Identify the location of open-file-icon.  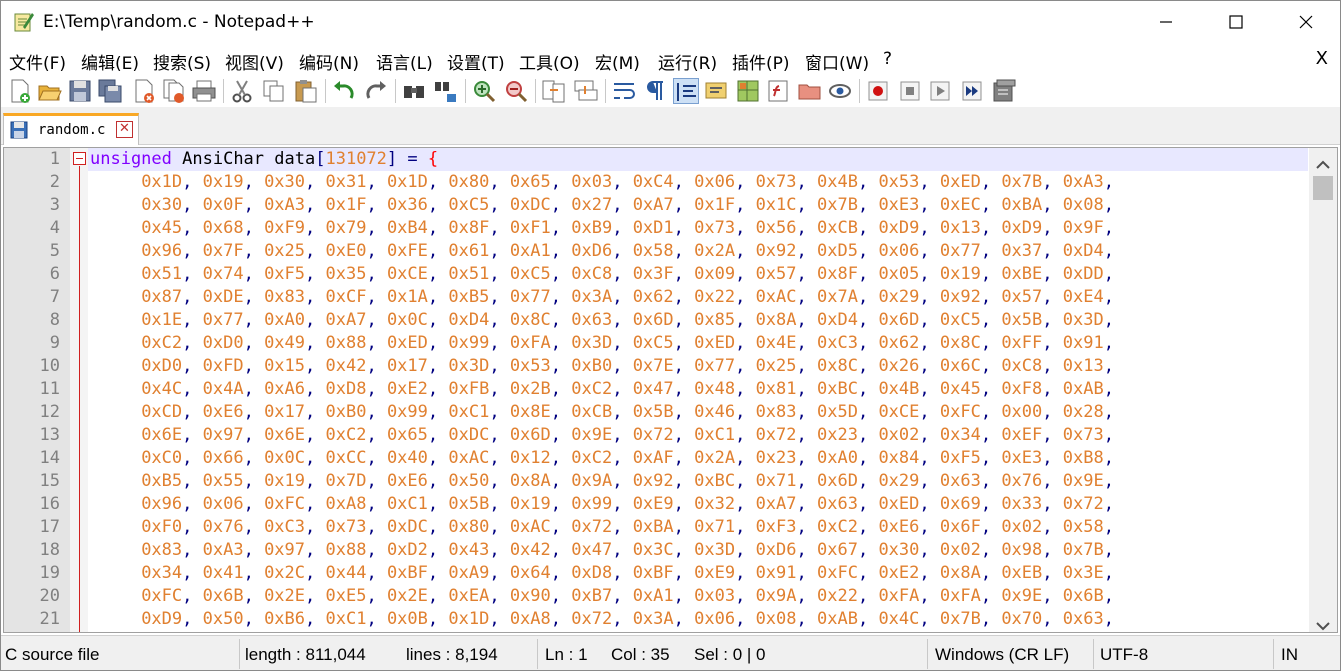
(50, 91).